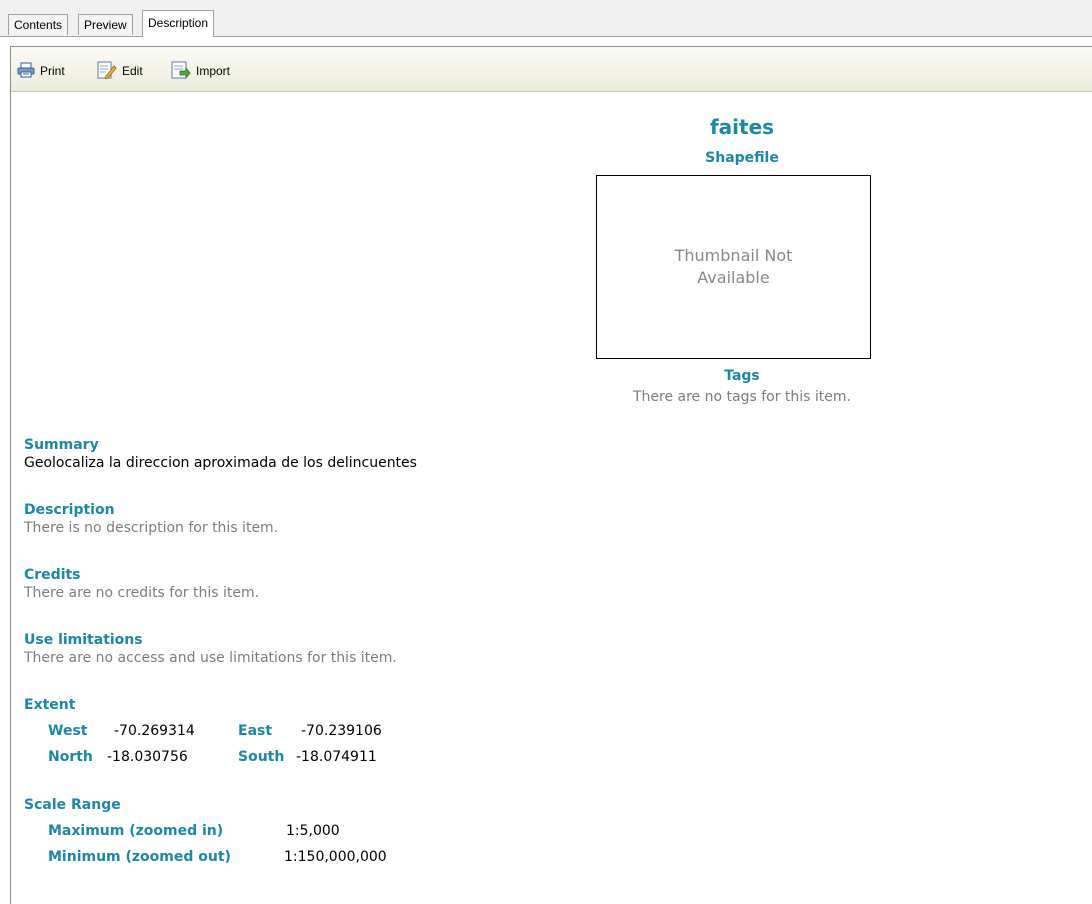  Describe the element at coordinates (52, 575) in the screenshot. I see `credits-heading: Credits` at that location.